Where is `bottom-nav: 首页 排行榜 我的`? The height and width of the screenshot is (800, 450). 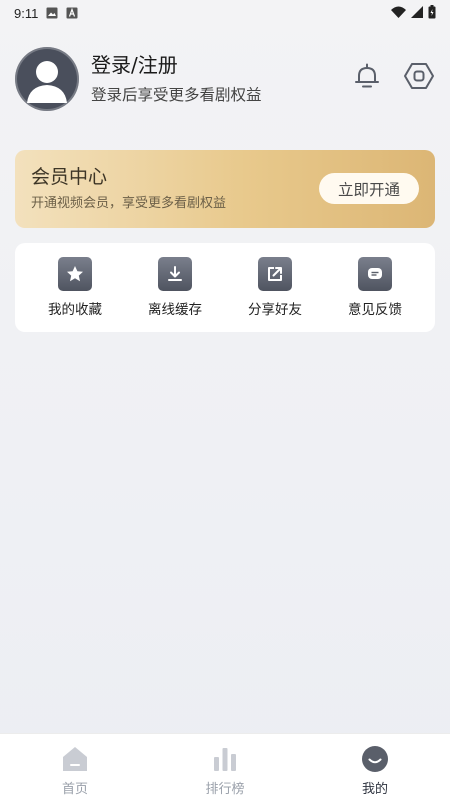 bottom-nav: 首页 排行榜 我的 is located at coordinates (225, 766).